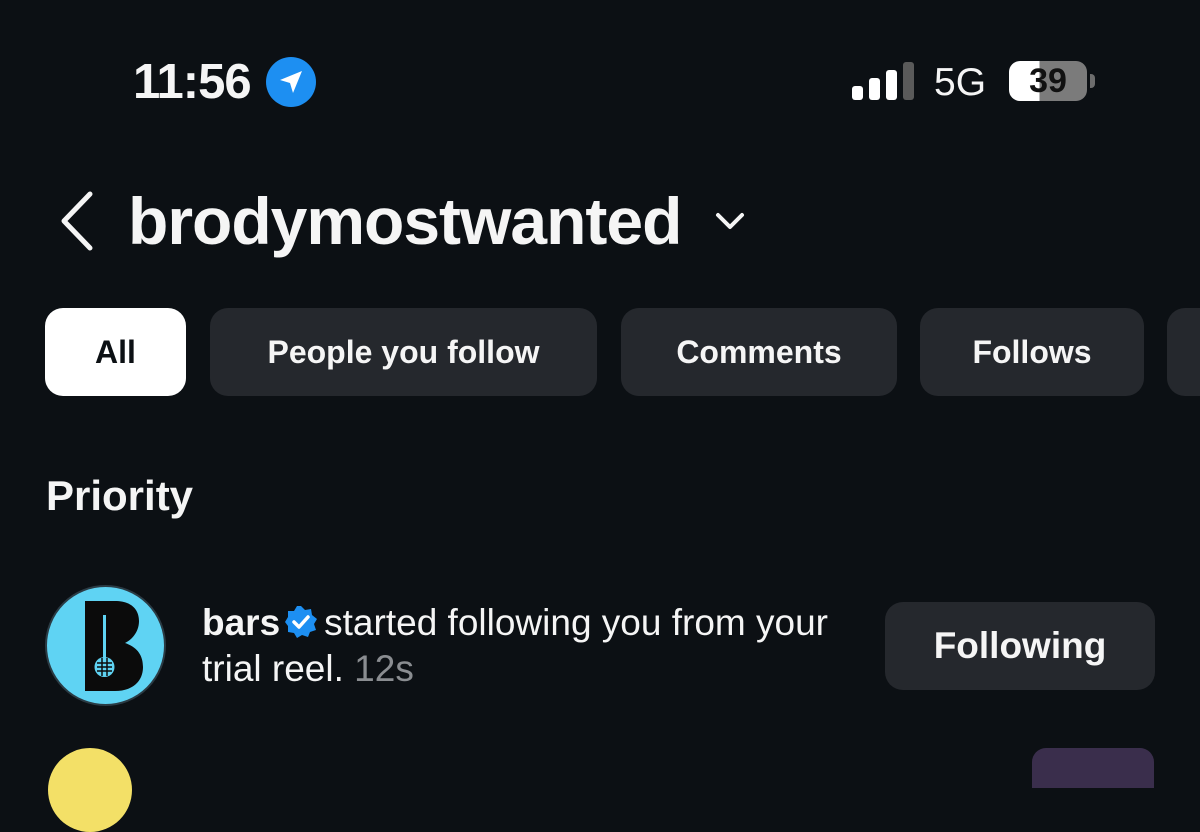  I want to click on account-username: brodymostwanted, so click(405, 221).